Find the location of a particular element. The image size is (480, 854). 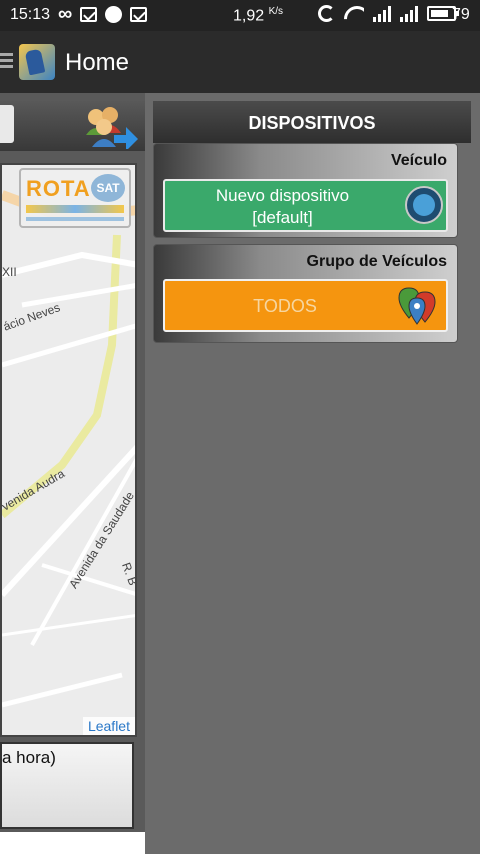

notification-icons: ∞ is located at coordinates (103, 14).